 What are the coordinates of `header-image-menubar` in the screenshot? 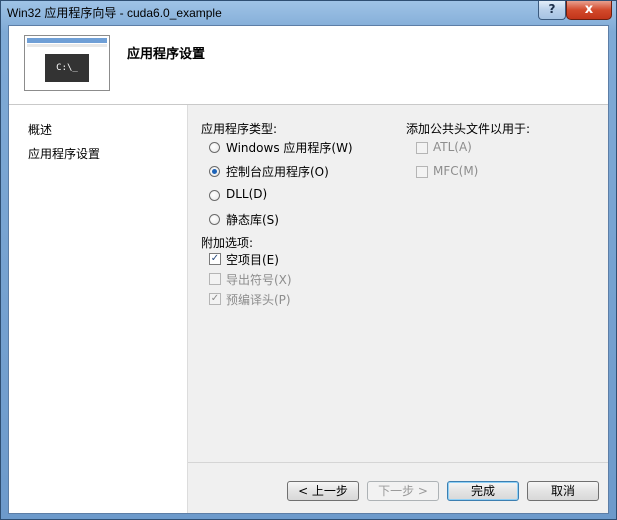 It's located at (67, 45).